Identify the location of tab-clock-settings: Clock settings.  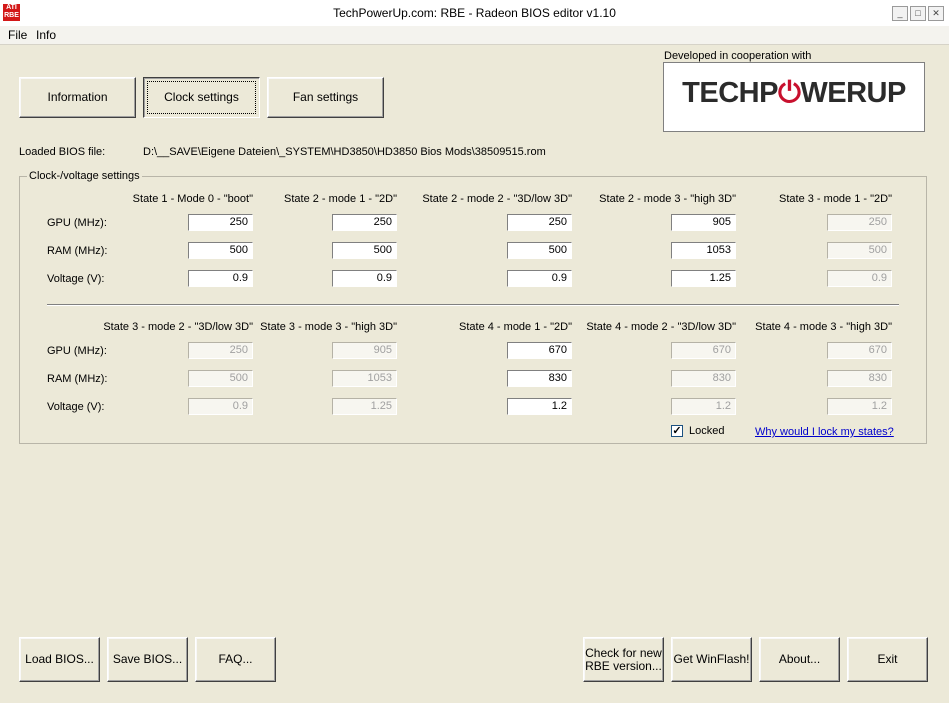
(201, 97).